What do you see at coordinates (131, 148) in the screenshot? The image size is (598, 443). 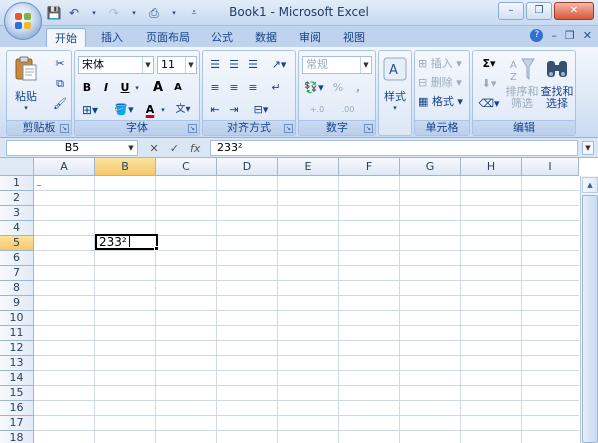 I see `chevron-down-icon: ▼` at bounding box center [131, 148].